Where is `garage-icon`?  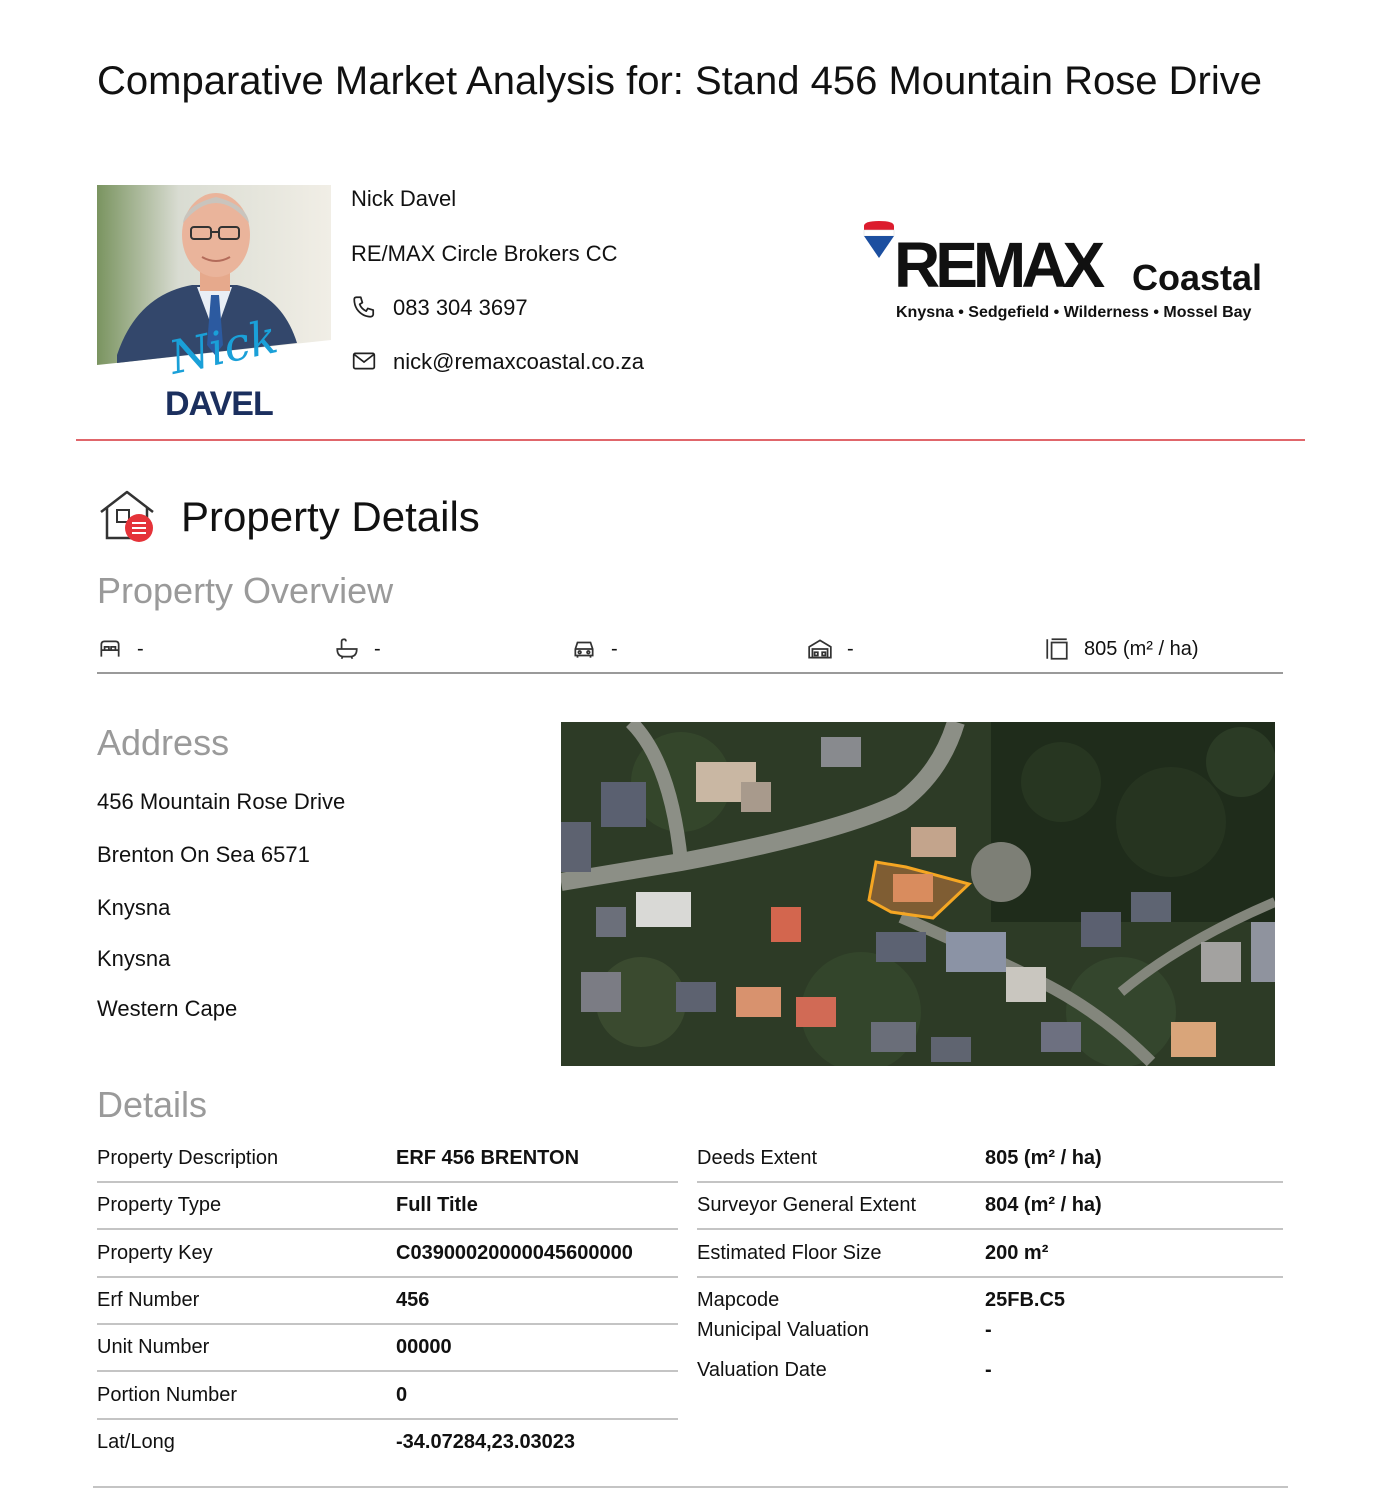 garage-icon is located at coordinates (820, 649).